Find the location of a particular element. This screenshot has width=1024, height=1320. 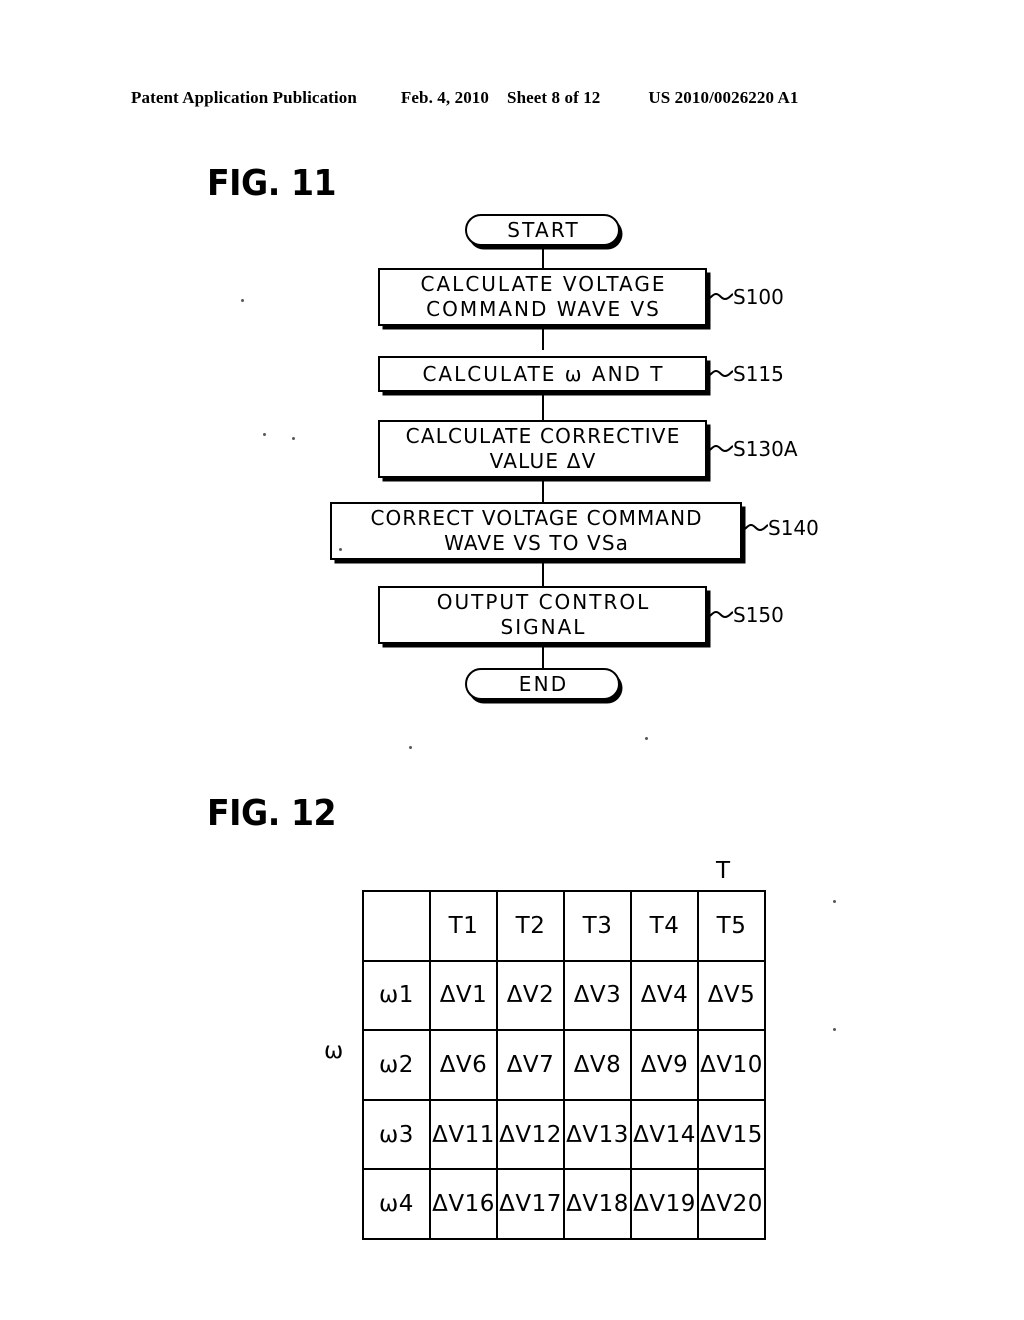

leader-squiggle-s140 is located at coordinates (755, 528).